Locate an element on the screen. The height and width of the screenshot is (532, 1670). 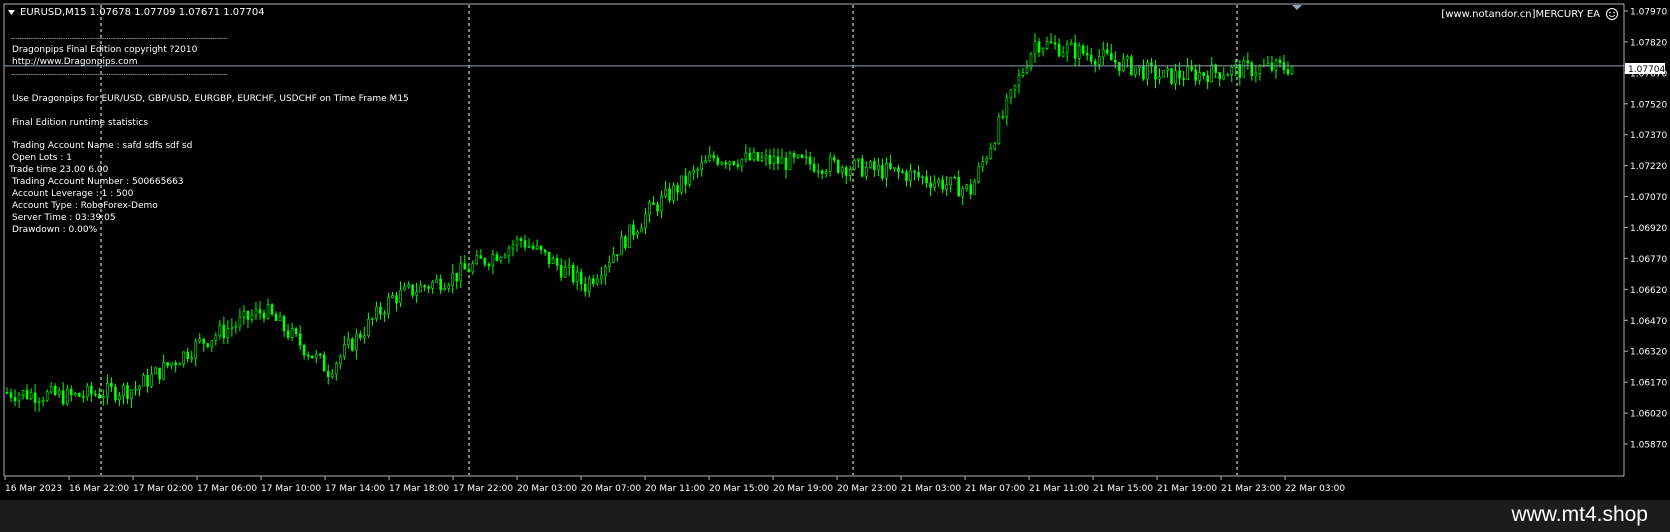
price-tick-label: 1.06320 is located at coordinates (1648, 353).